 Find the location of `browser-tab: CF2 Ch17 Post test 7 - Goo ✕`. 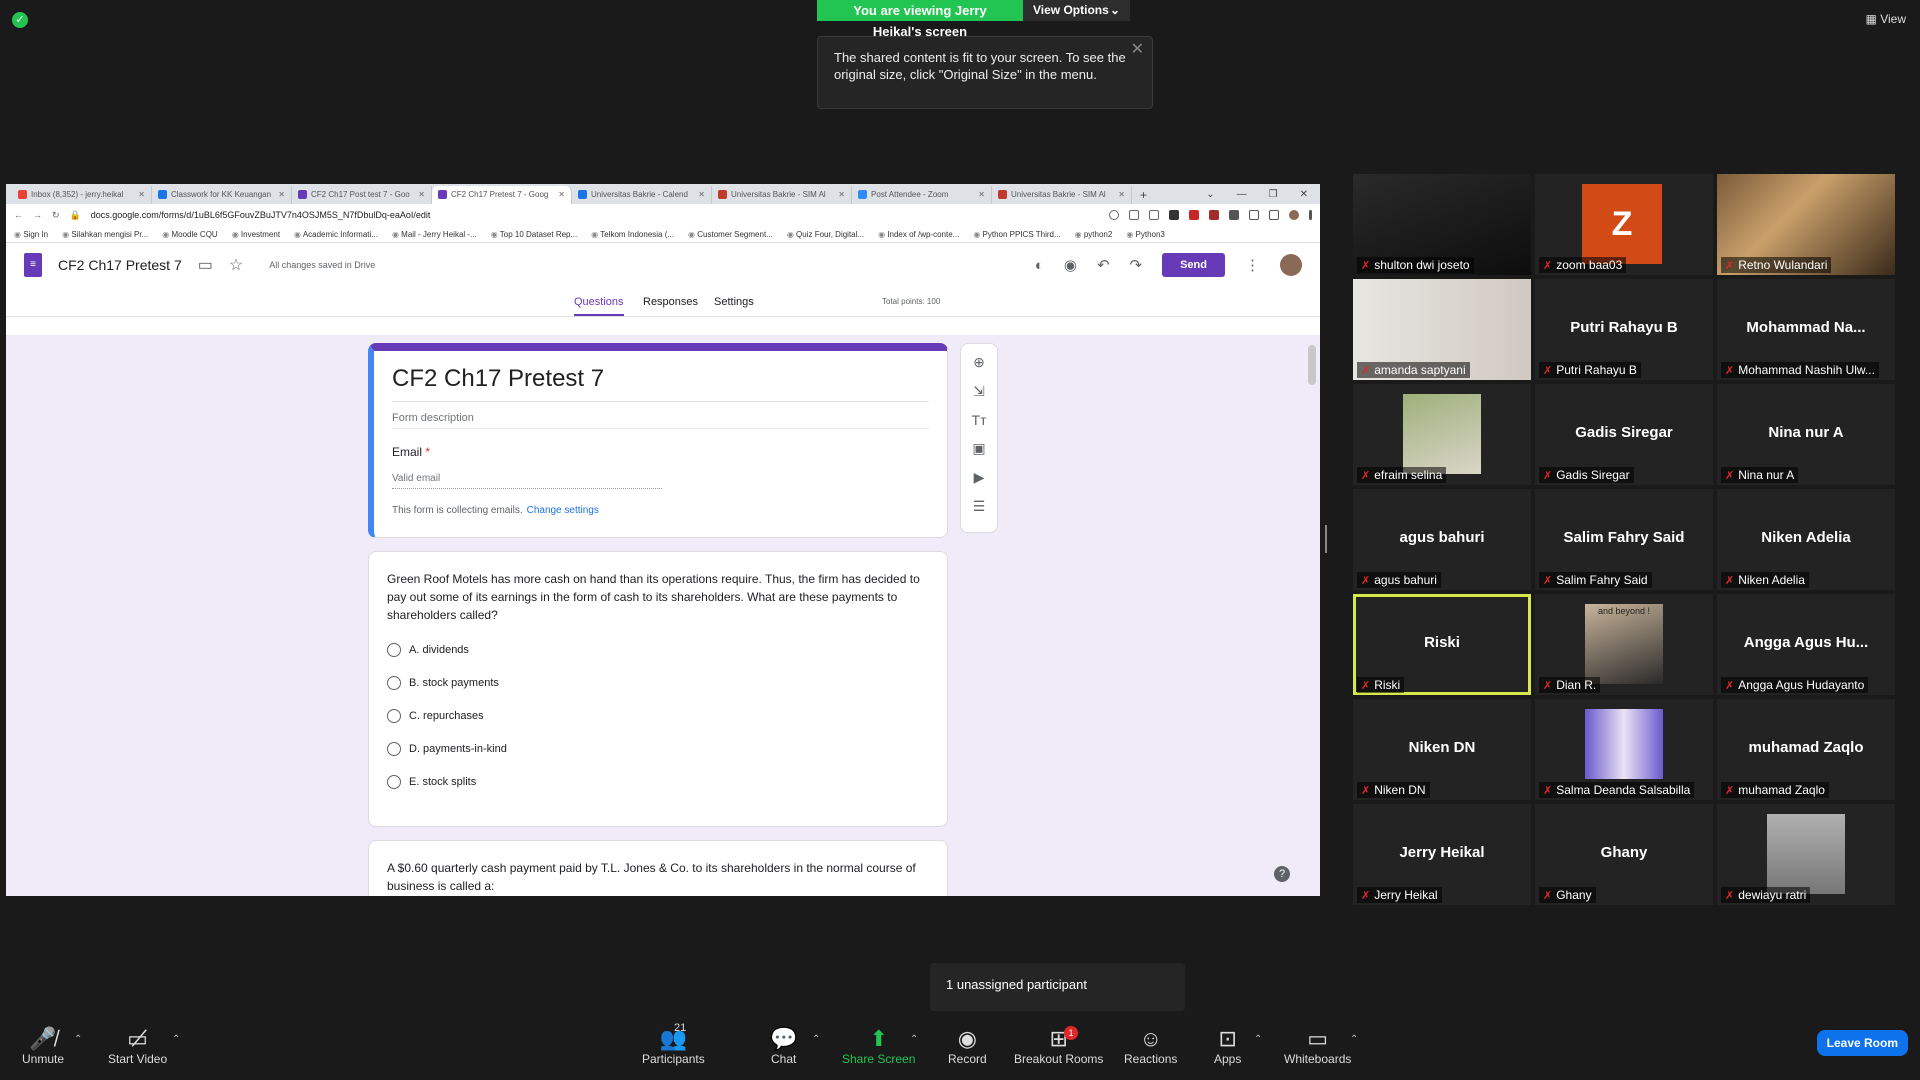

browser-tab: CF2 Ch17 Post test 7 - Goo ✕ is located at coordinates (362, 195).